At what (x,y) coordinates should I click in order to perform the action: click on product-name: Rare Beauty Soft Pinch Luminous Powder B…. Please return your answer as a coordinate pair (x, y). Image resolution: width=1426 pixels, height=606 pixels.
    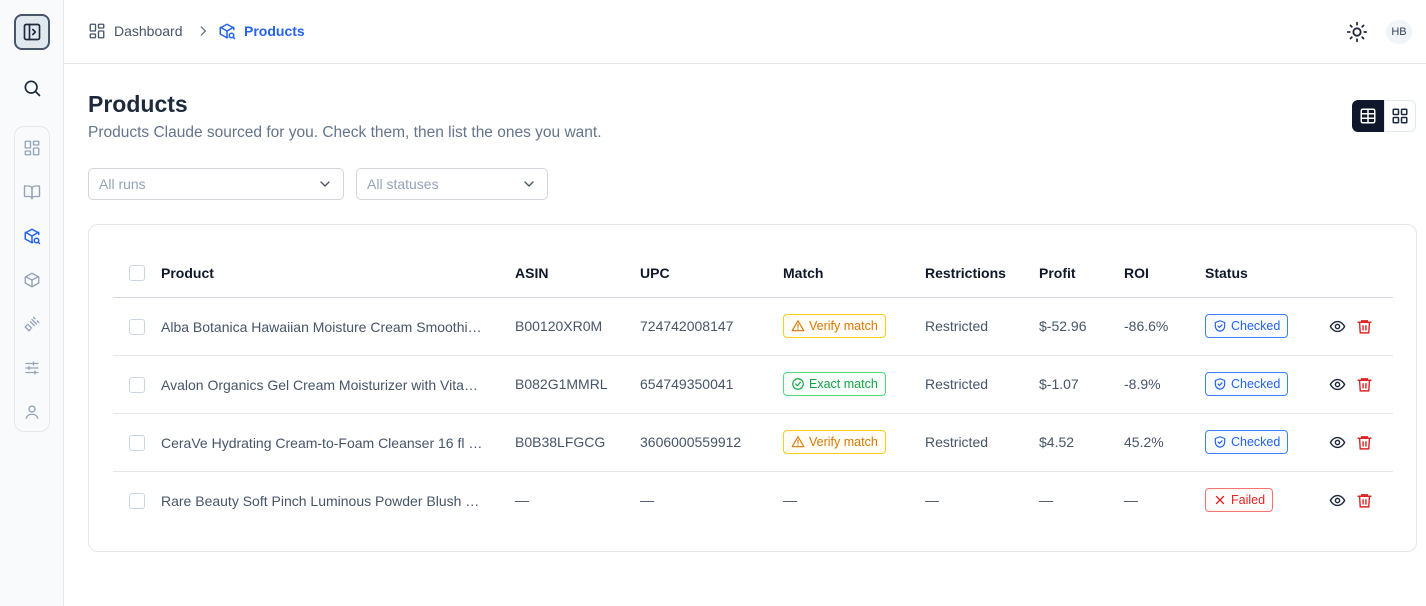
    Looking at the image, I should click on (322, 501).